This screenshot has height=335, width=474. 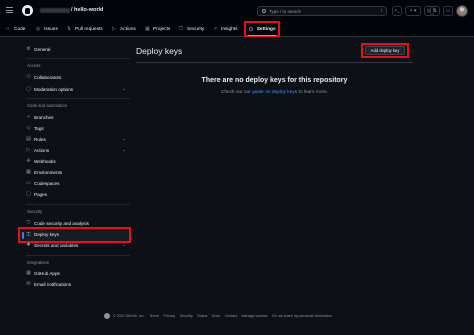 What do you see at coordinates (169, 316) in the screenshot?
I see `footer-link-privacy: Privacy` at bounding box center [169, 316].